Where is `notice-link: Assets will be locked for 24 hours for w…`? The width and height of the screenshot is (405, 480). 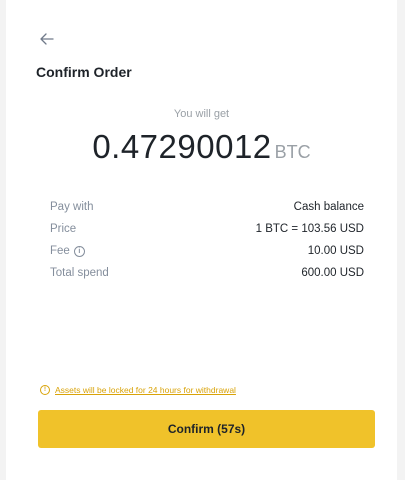 notice-link: Assets will be locked for 24 hours for w… is located at coordinates (145, 390).